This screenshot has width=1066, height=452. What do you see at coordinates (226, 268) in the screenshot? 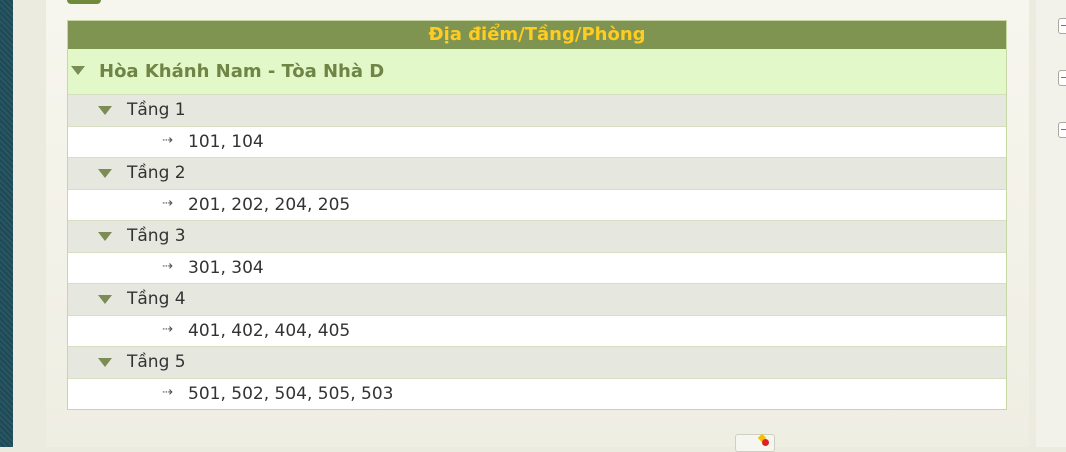
I see `rooms-label: 301, 304` at bounding box center [226, 268].